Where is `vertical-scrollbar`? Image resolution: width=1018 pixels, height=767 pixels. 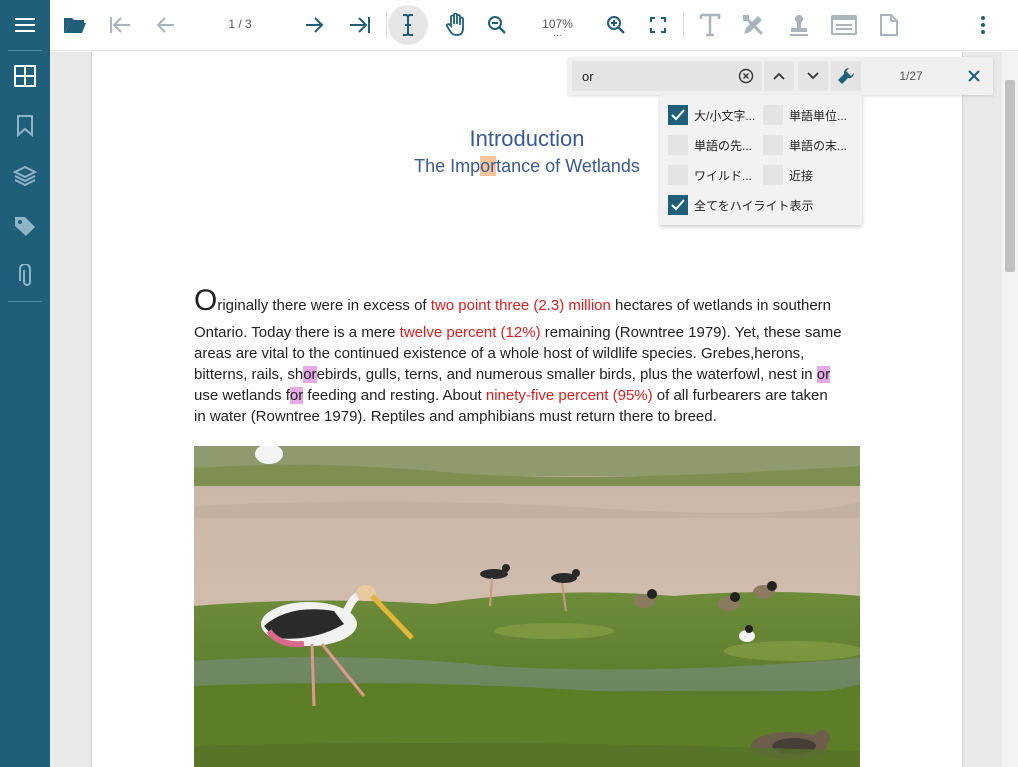
vertical-scrollbar is located at coordinates (1010, 409).